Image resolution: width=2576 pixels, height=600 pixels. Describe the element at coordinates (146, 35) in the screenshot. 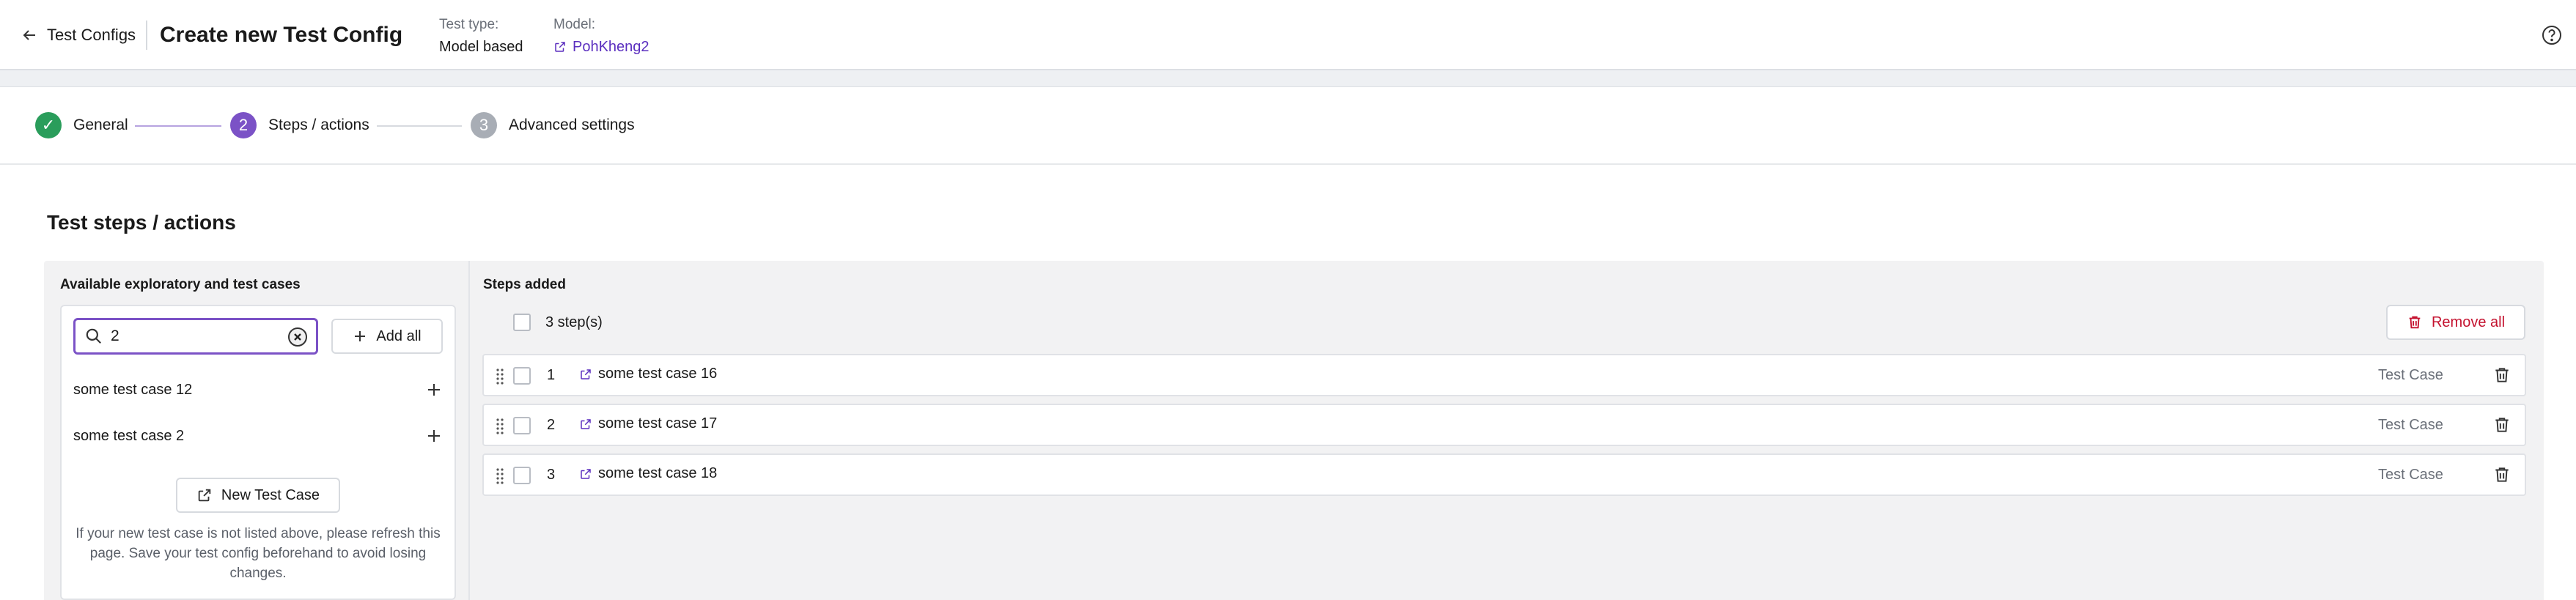

I see `header-divider` at that location.